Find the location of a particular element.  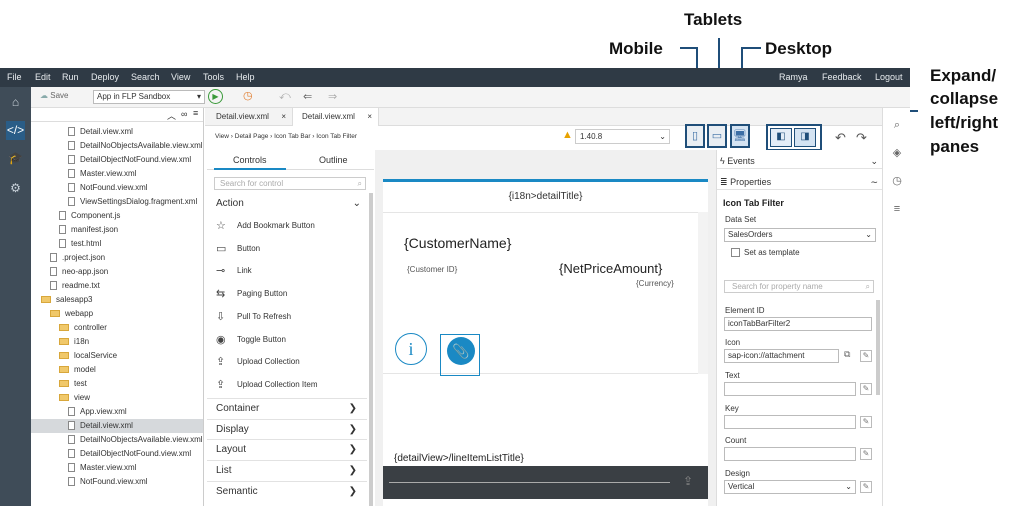

properties-scrollbar is located at coordinates (878, 347).